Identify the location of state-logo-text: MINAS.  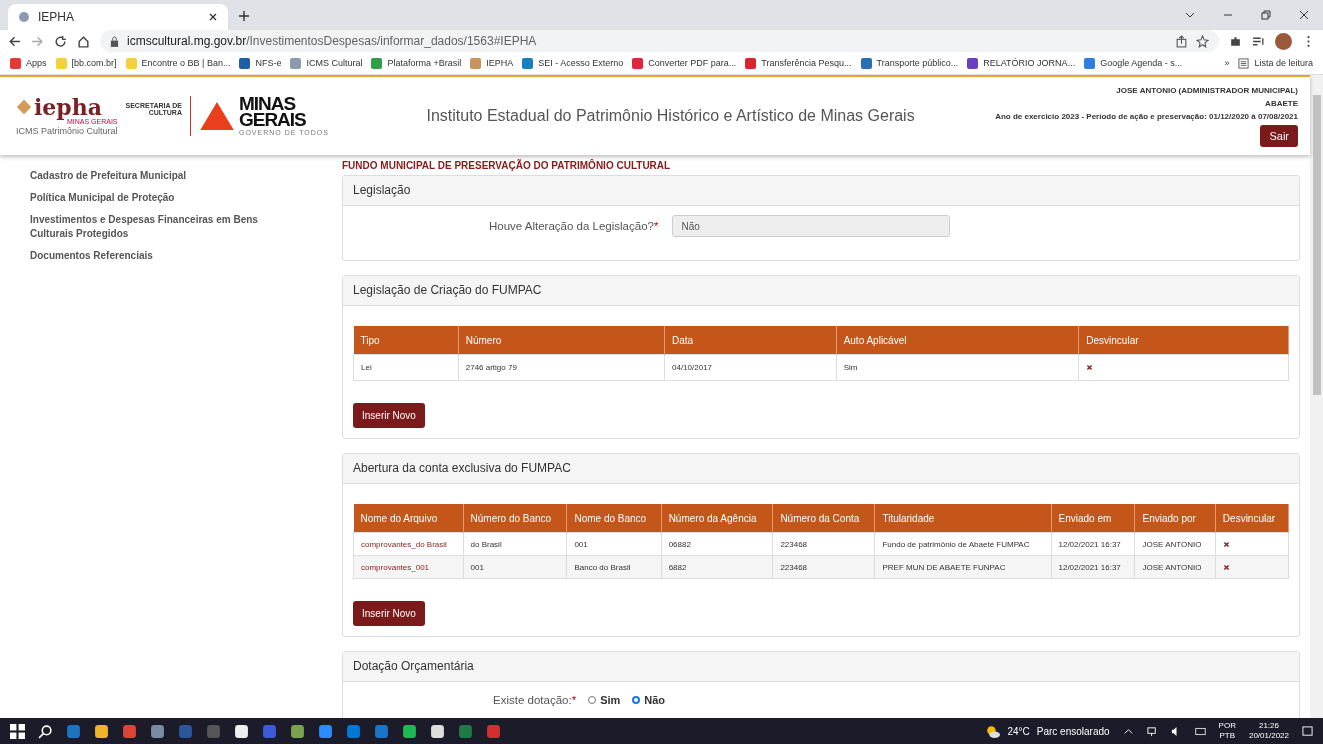
(267, 103).